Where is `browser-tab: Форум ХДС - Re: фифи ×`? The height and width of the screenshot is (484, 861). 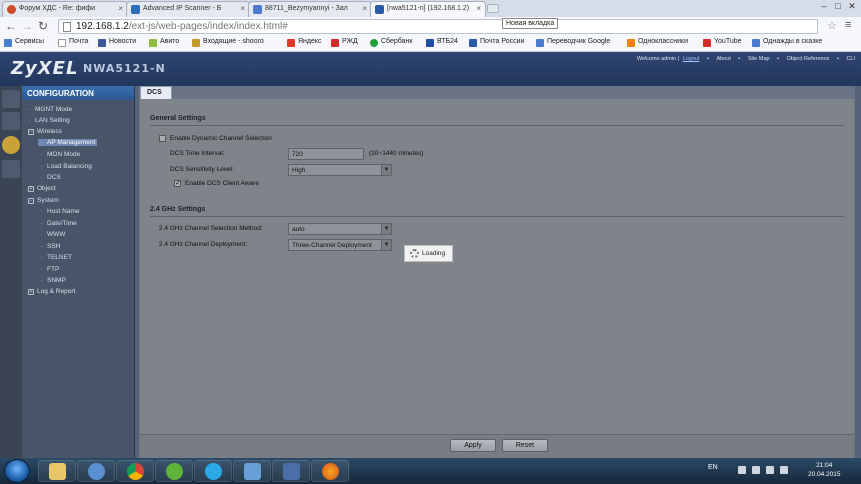 browser-tab: Форум ХДС - Re: фифи × is located at coordinates (65, 9).